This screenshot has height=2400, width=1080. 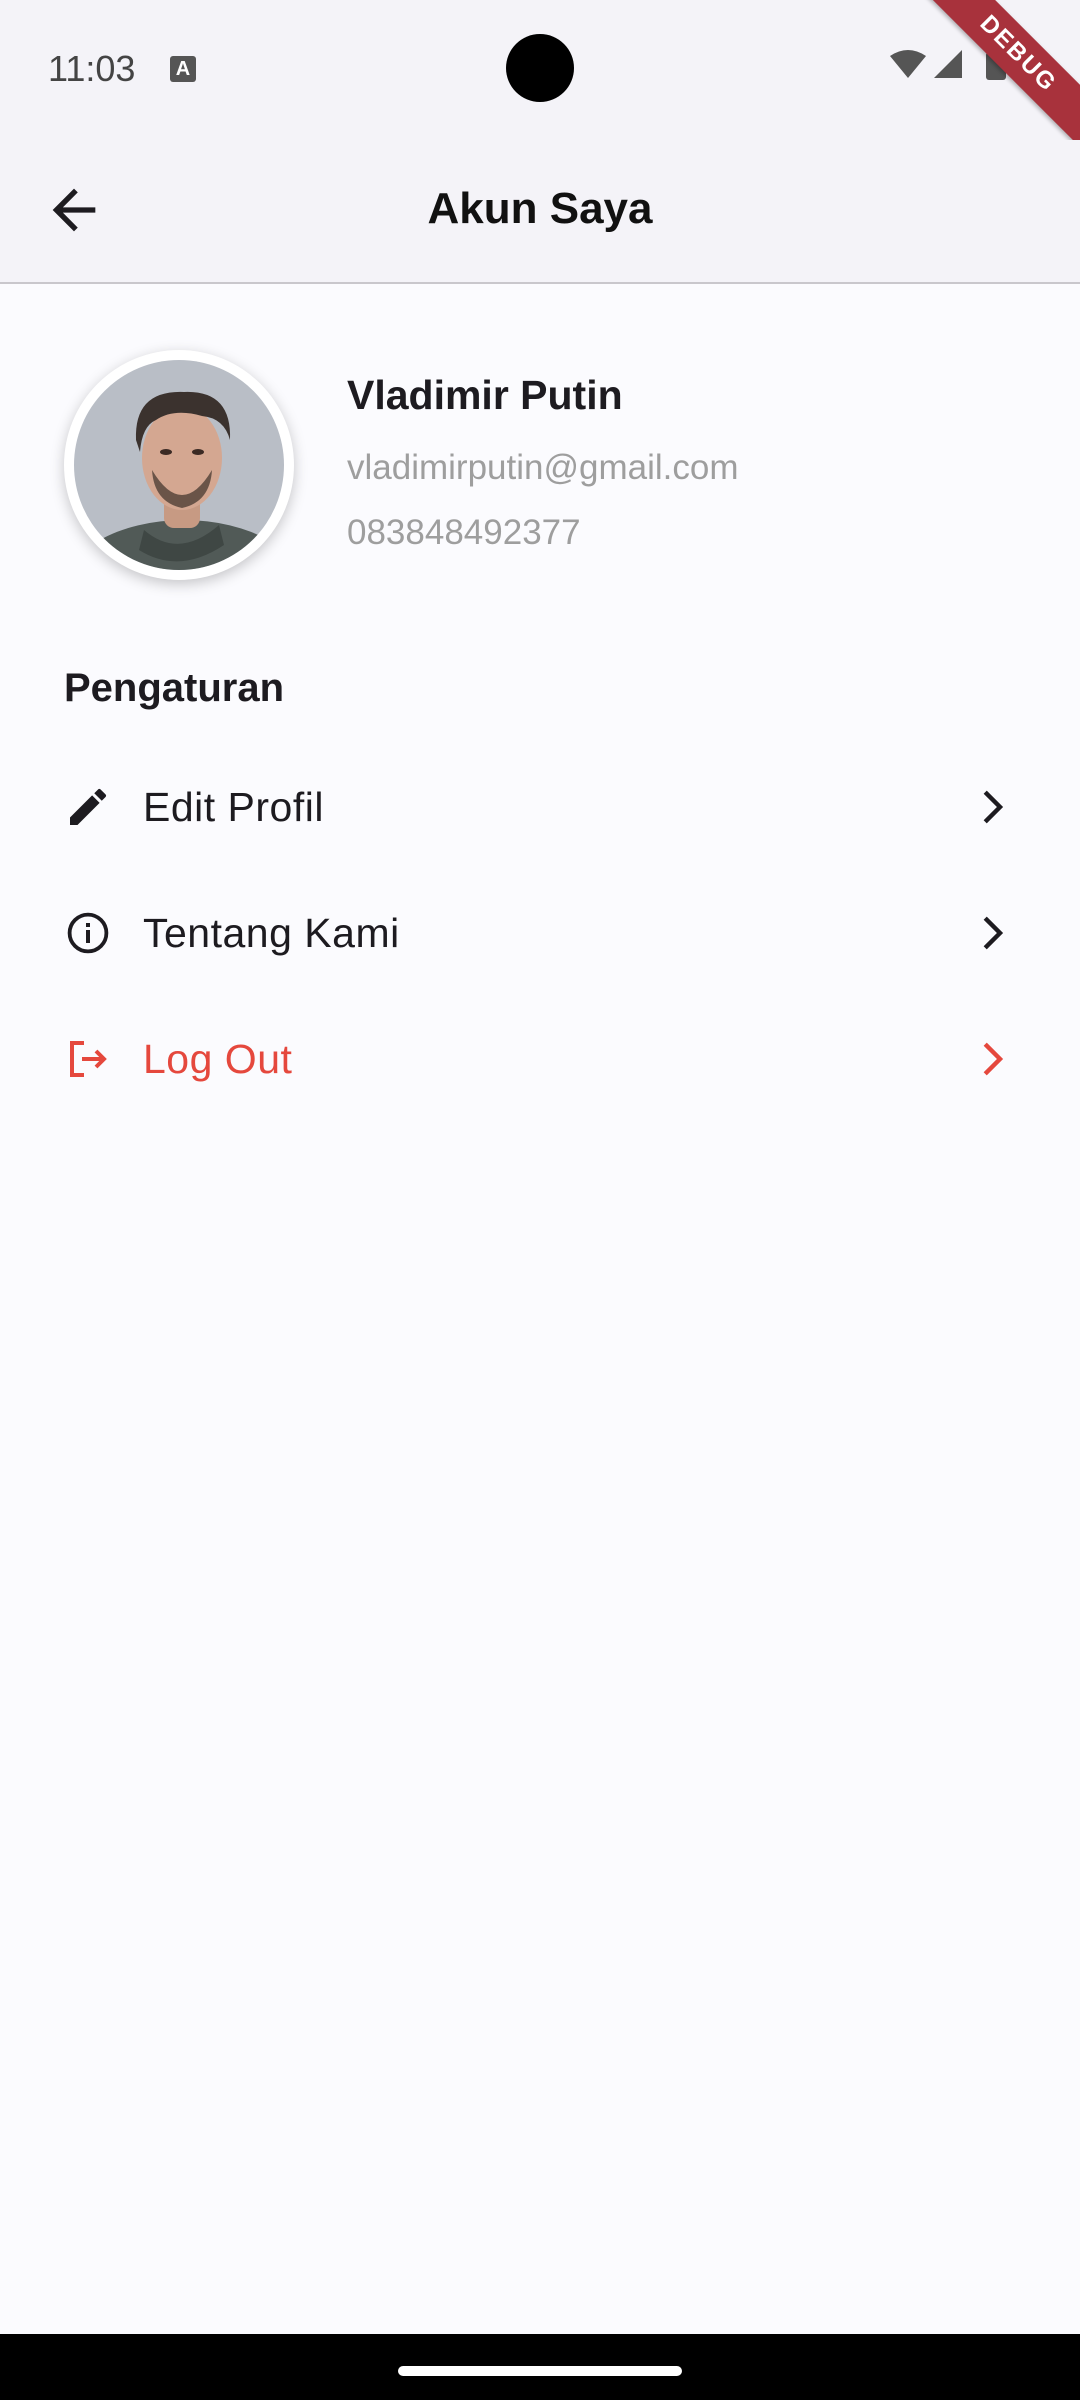 I want to click on app-bar: Akun Saya, so click(x=540, y=212).